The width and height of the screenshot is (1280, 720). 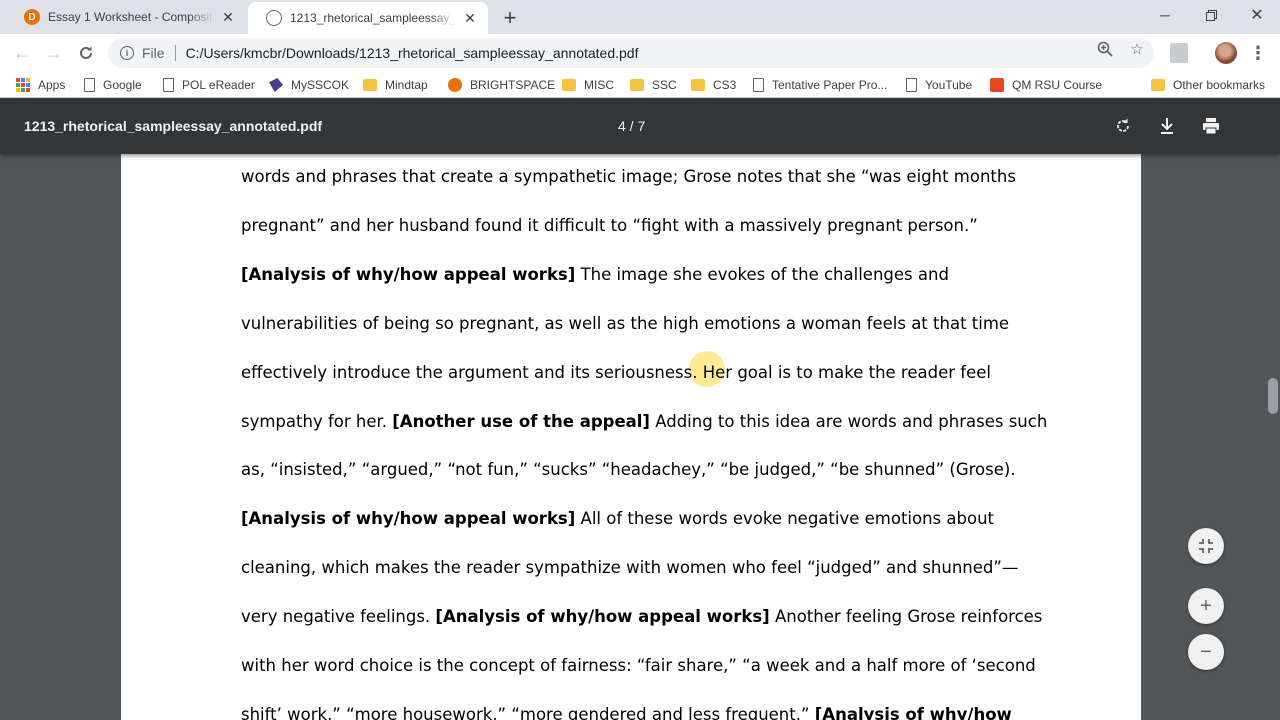 I want to click on bookmark-label: Other bookmarks, so click(x=1219, y=85).